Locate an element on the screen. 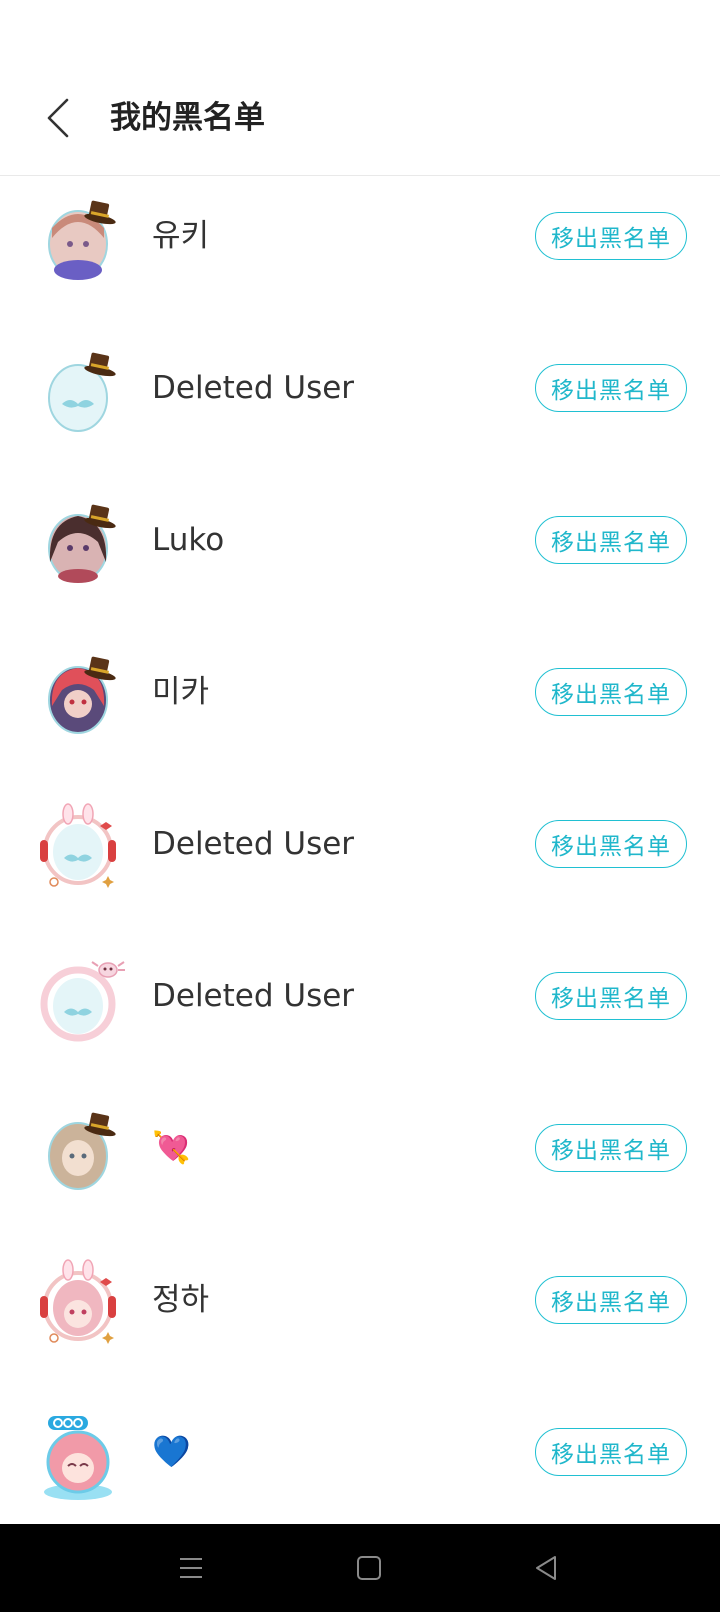 This screenshot has width=720, height=1612. back-triangle-icon is located at coordinates (546, 1568).